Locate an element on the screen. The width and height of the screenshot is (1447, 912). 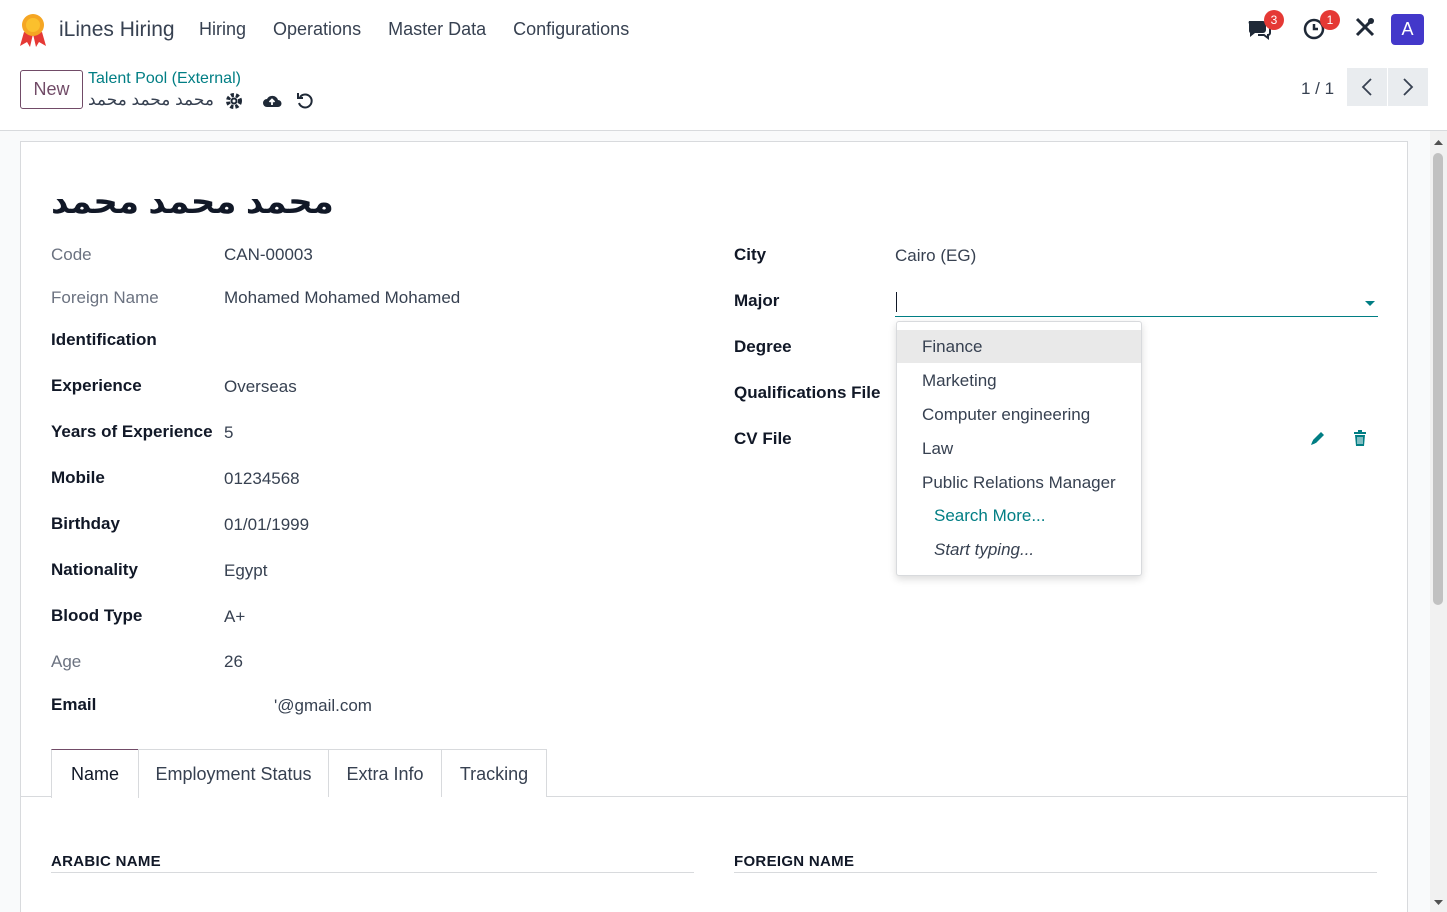
value-email: '@gmail.com is located at coordinates (323, 706).